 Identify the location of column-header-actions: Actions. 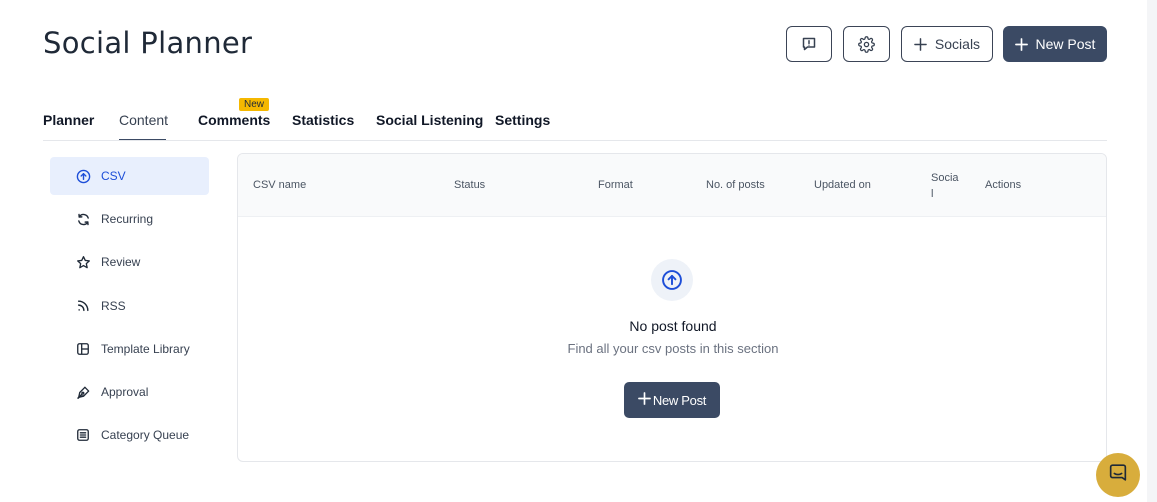
(1003, 185).